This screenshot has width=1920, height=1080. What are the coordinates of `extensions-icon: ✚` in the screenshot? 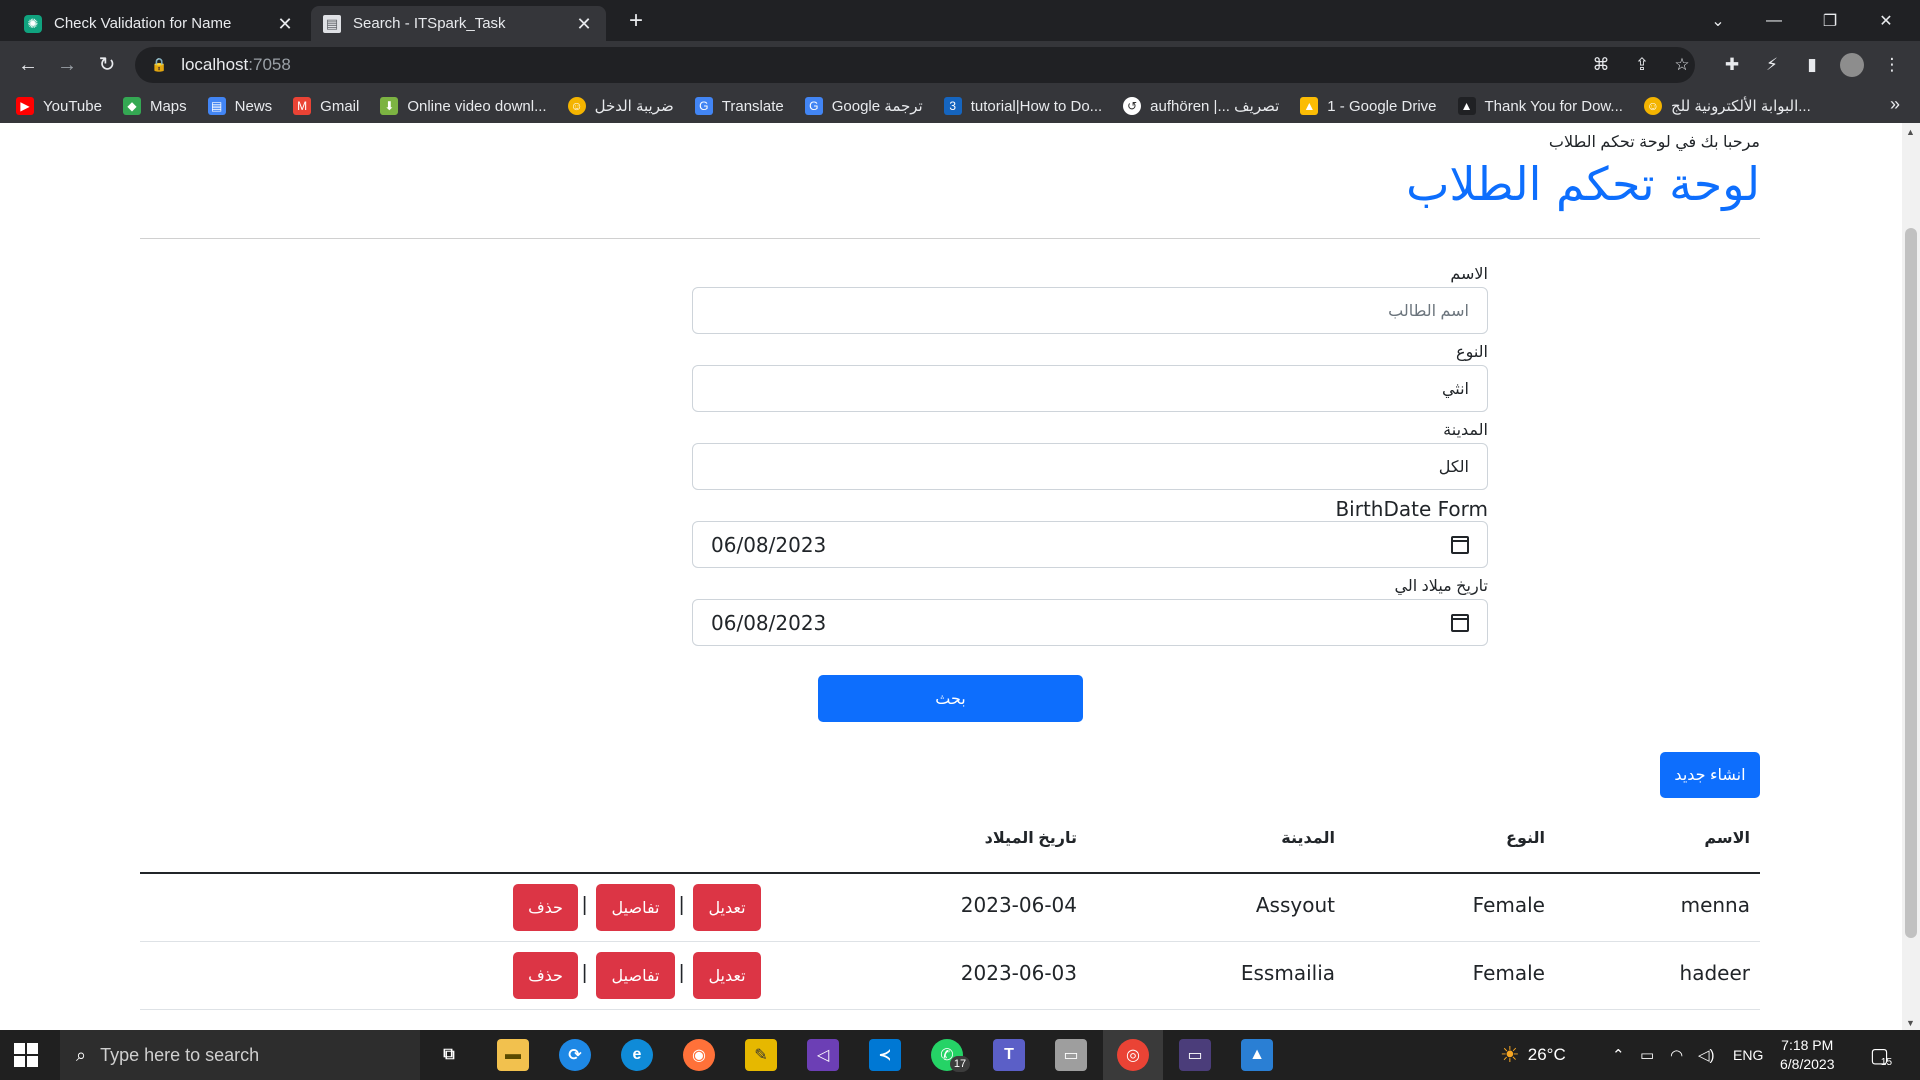 It's located at (1732, 65).